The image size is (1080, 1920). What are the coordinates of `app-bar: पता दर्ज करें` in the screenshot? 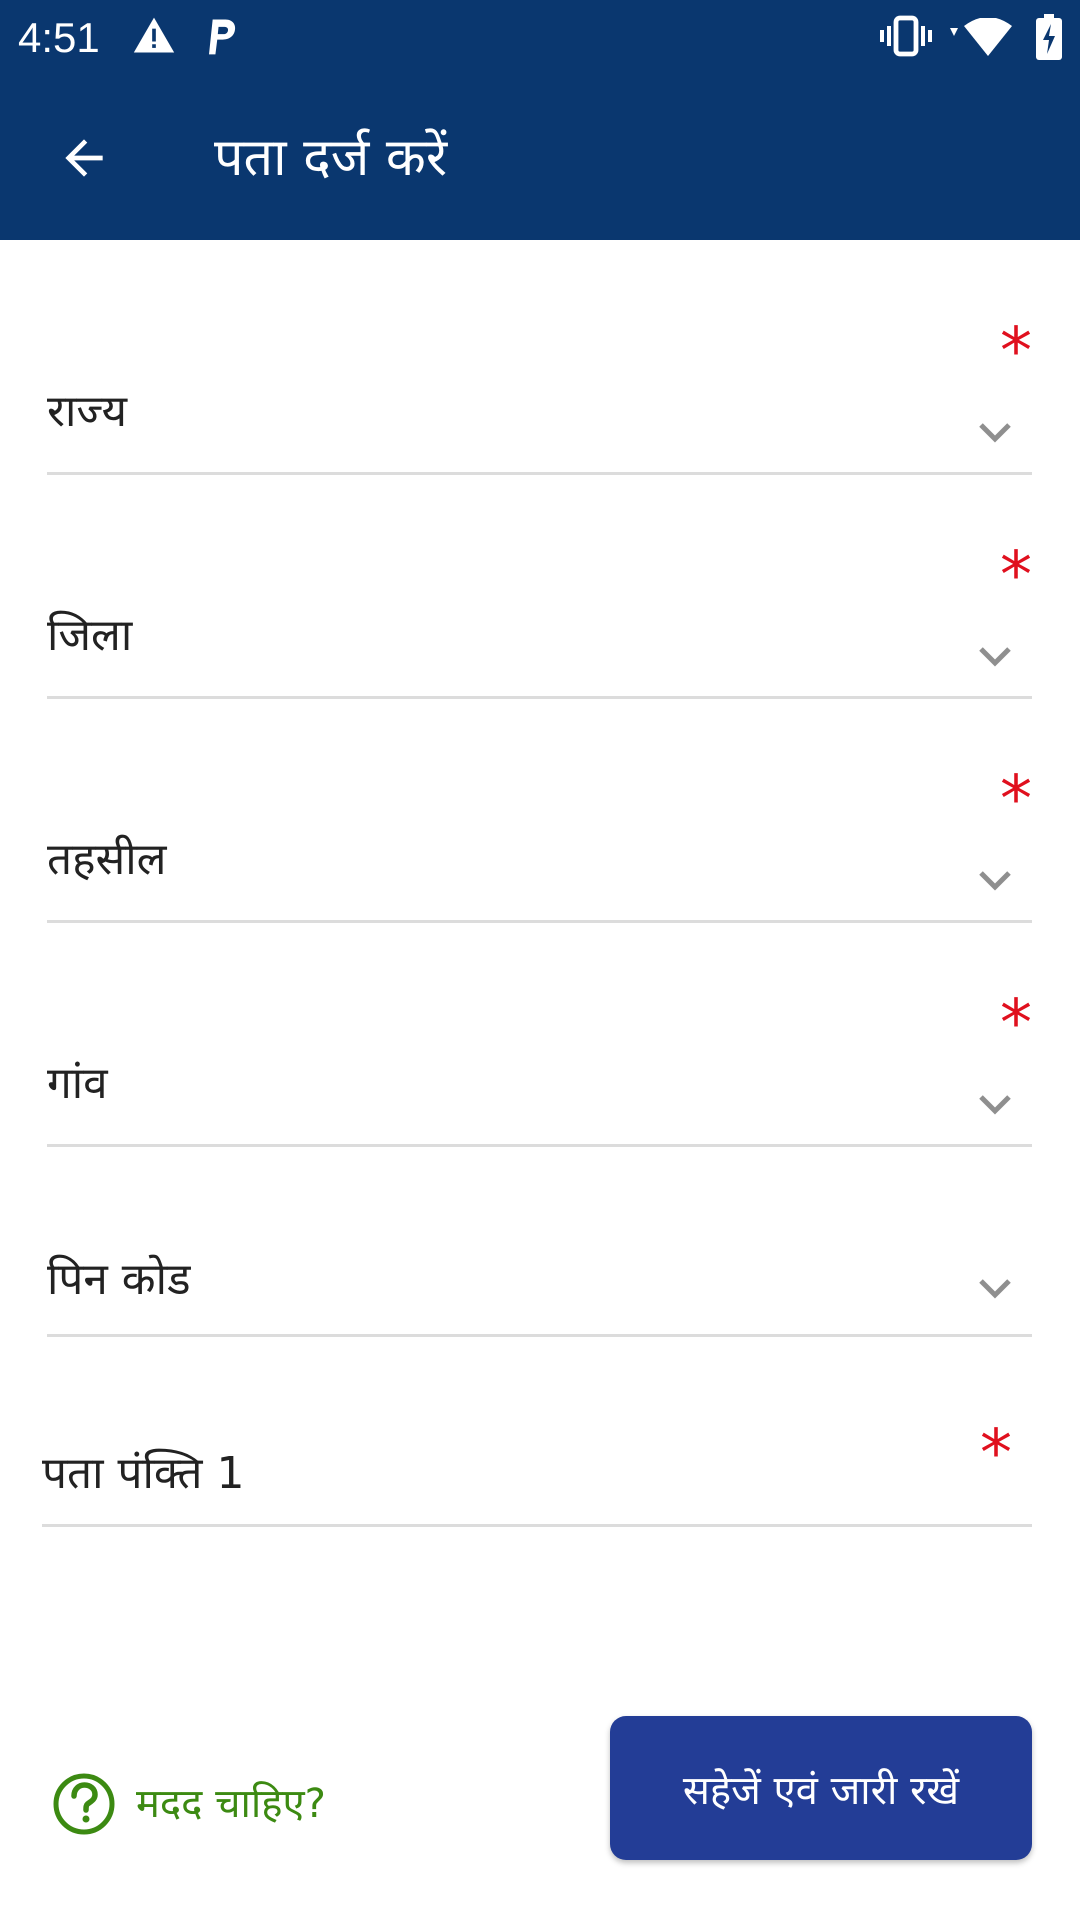 It's located at (540, 159).